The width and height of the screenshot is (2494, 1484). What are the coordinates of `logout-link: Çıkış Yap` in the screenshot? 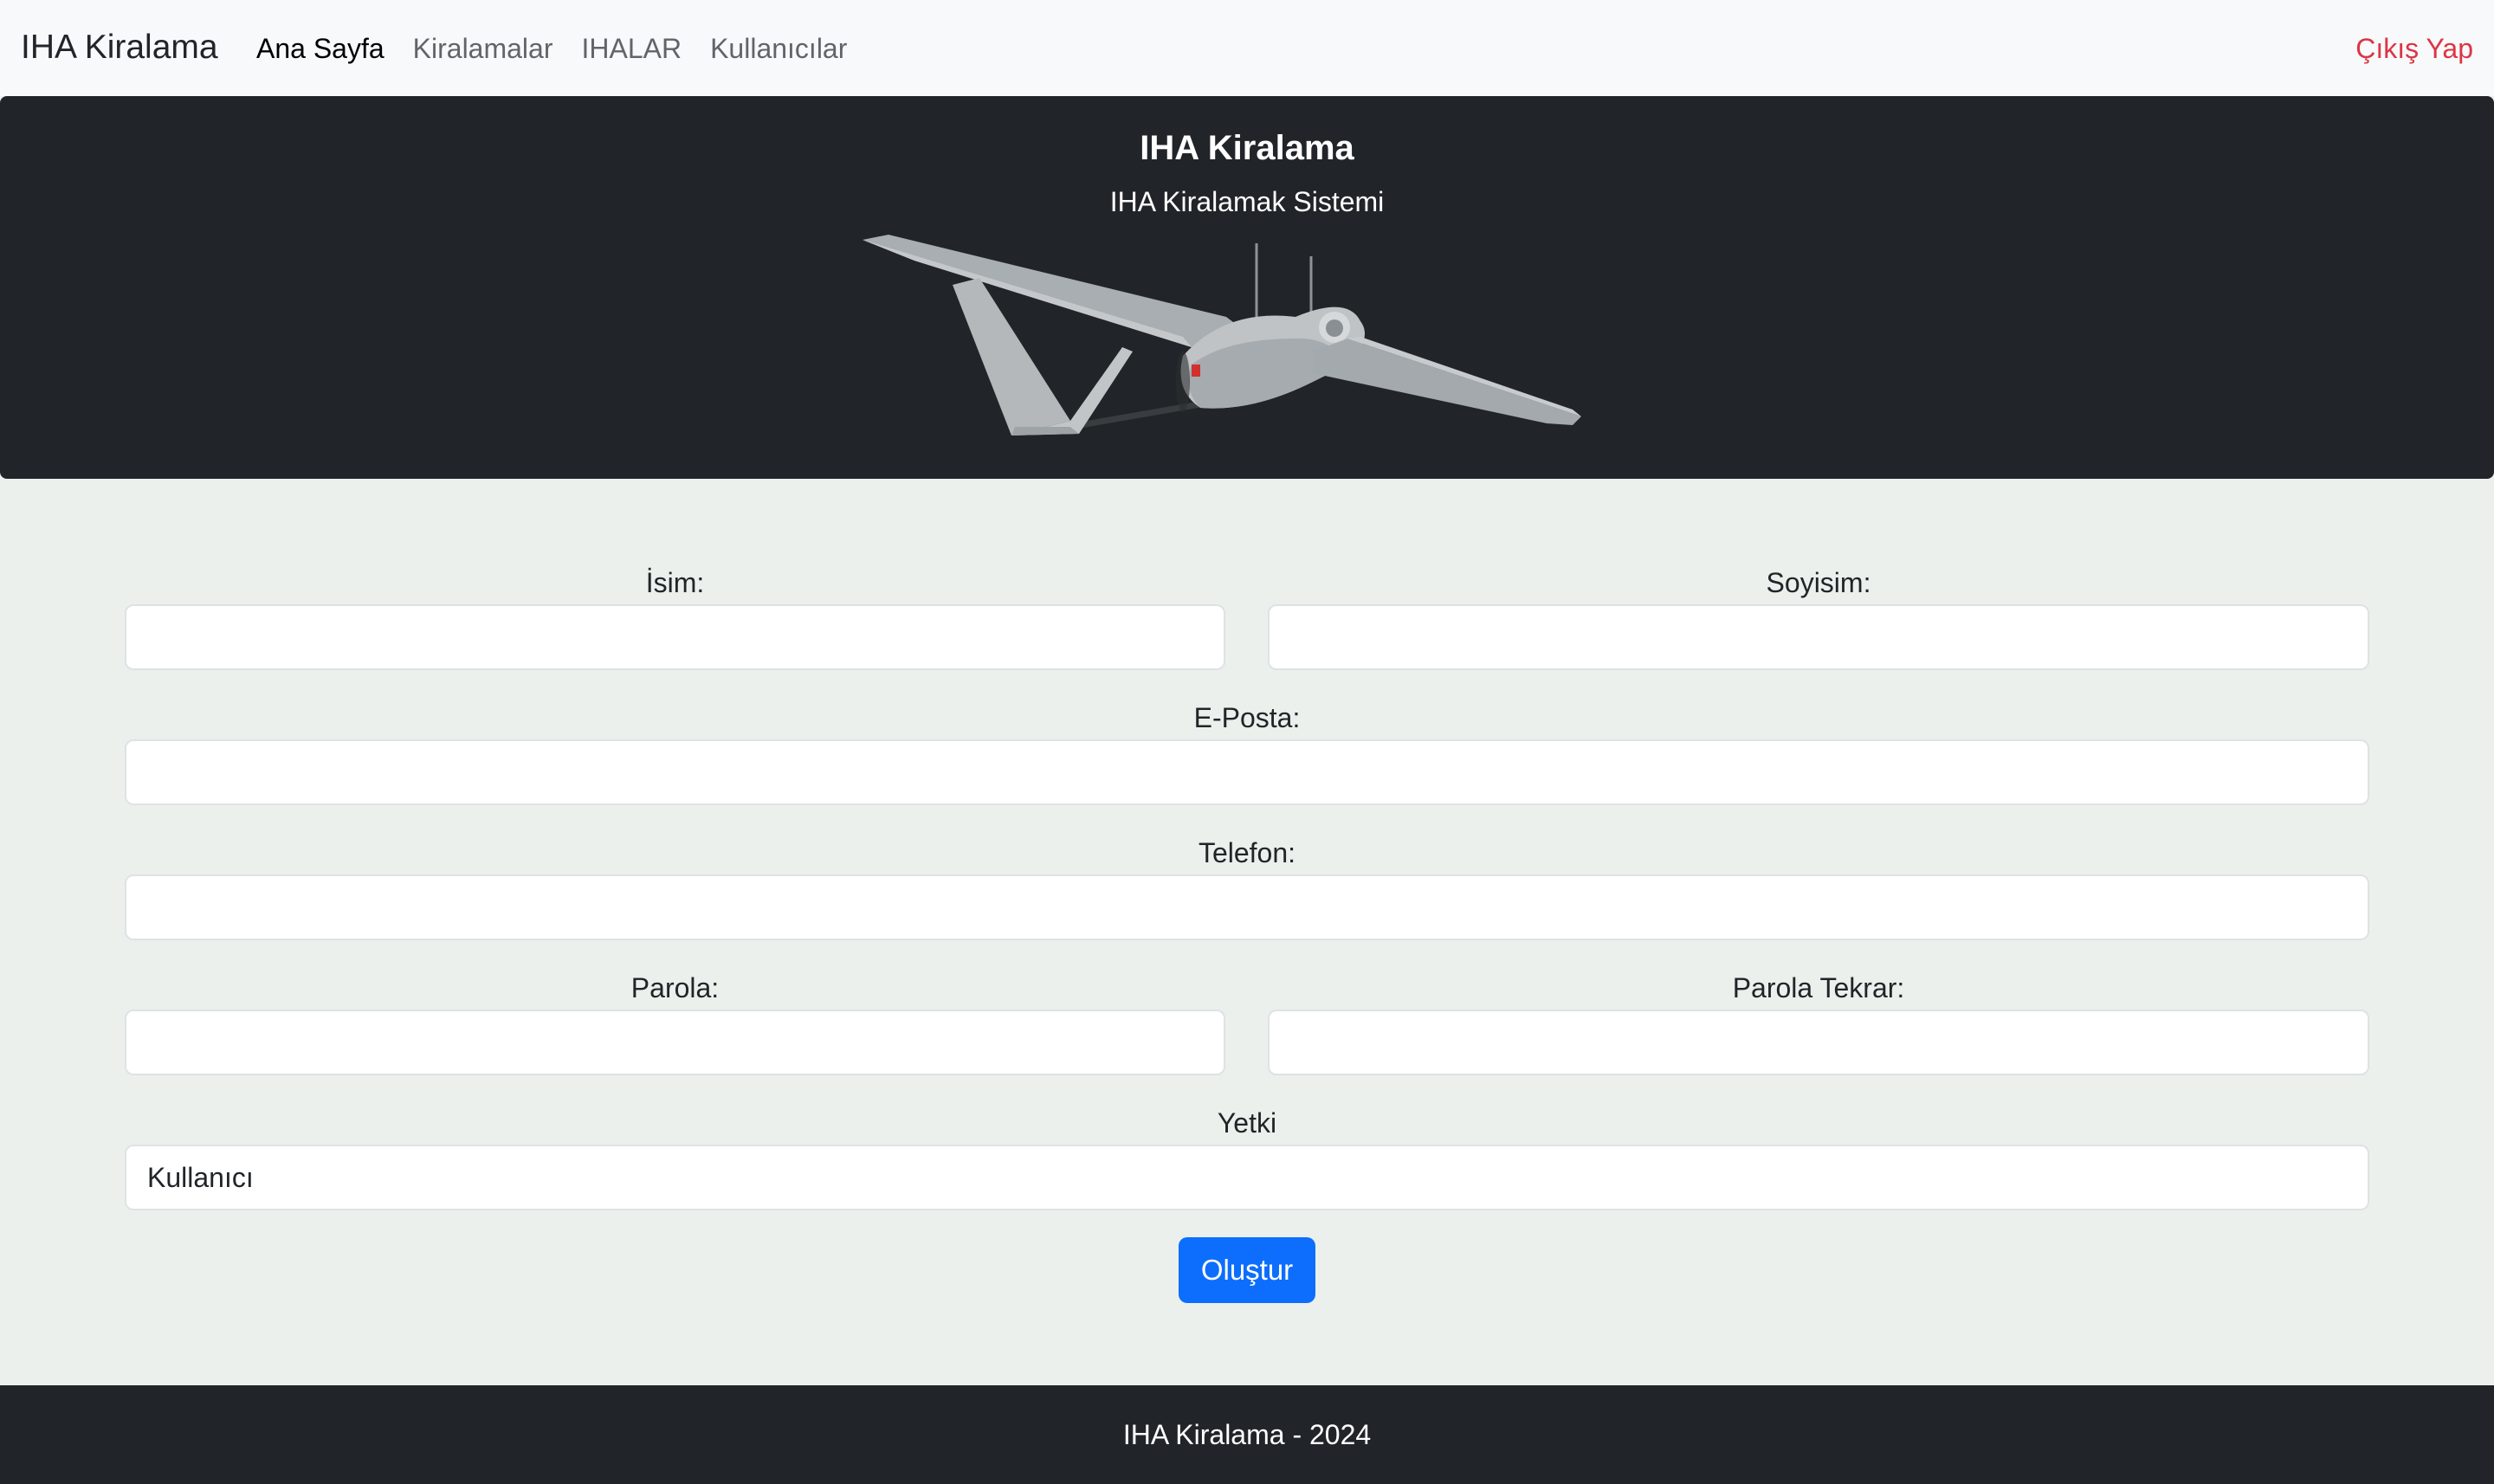 It's located at (2414, 48).